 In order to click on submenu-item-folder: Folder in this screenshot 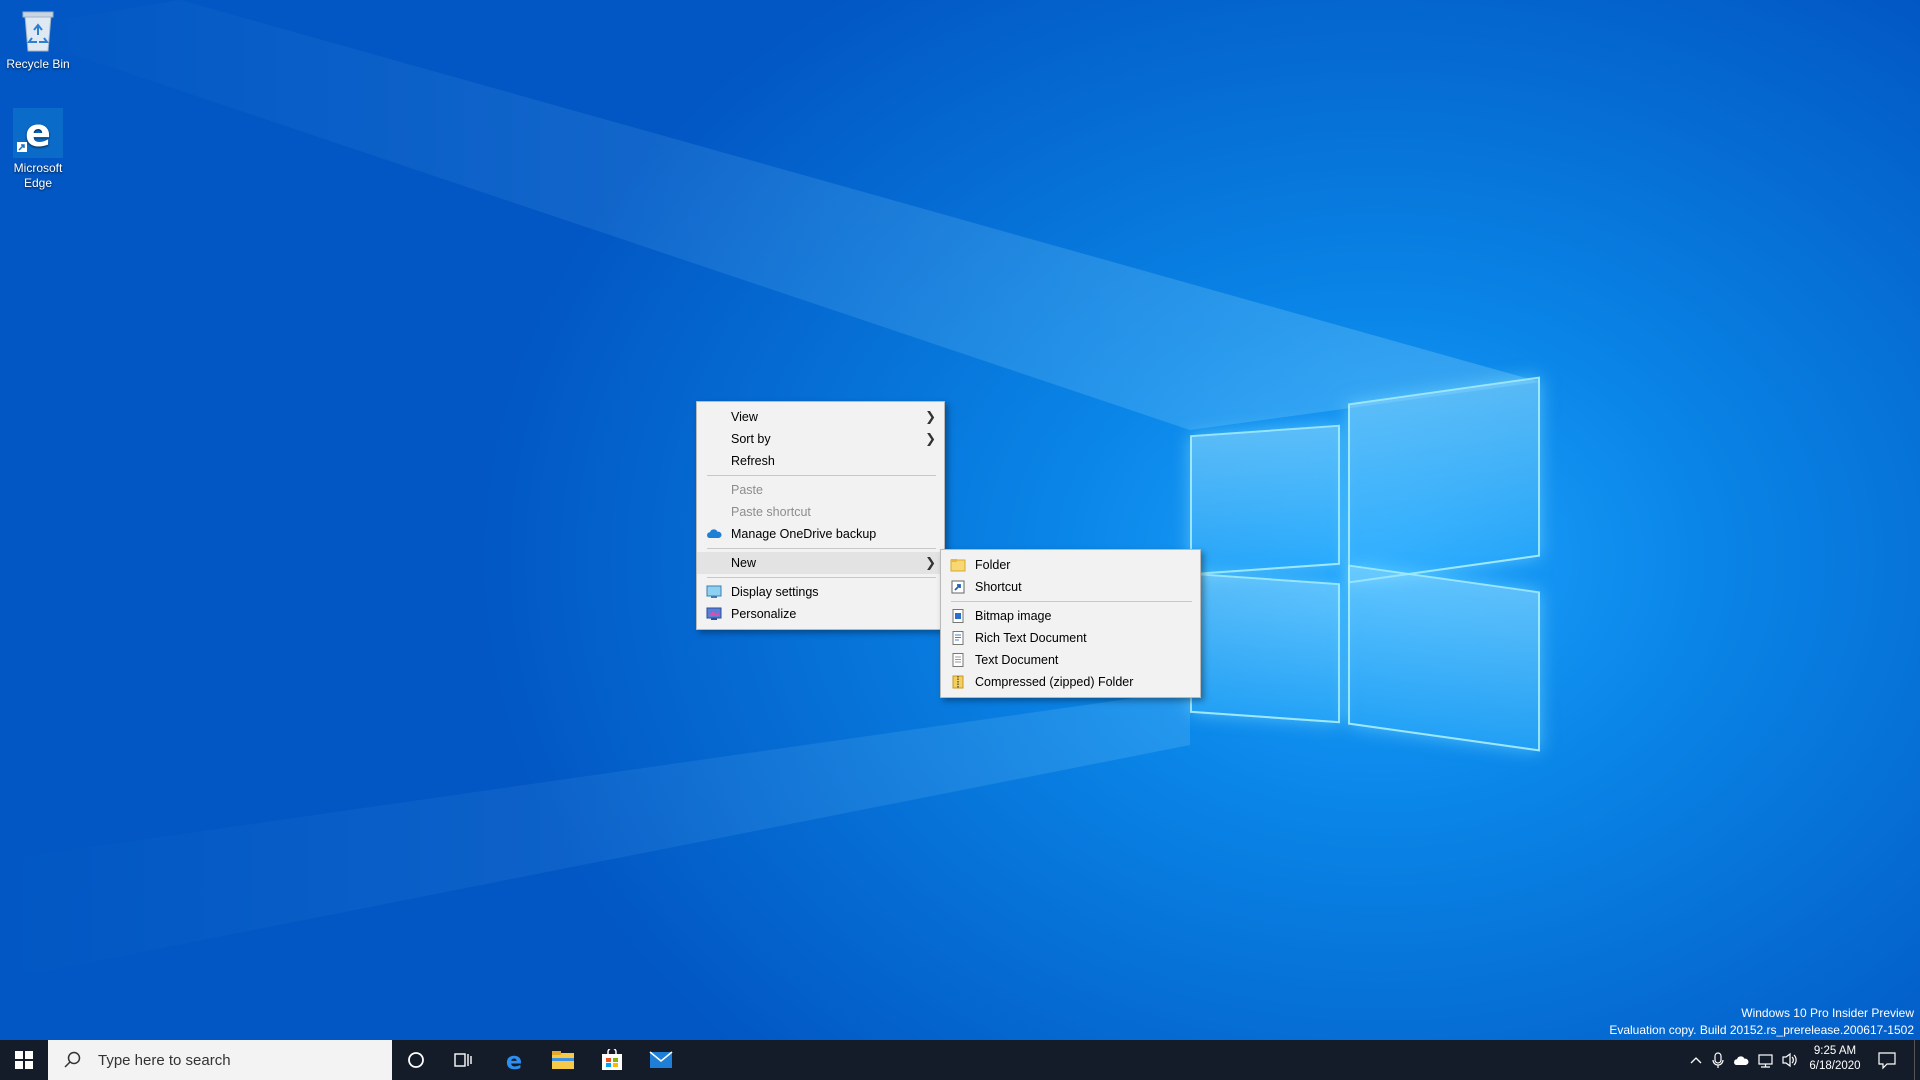, I will do `click(1070, 565)`.